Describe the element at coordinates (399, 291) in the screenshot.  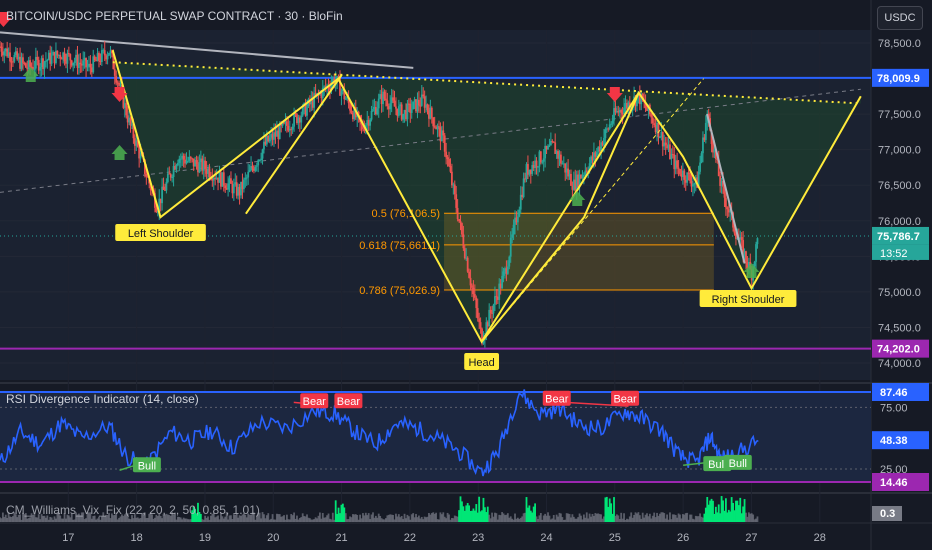
I see `fib-level-label: 0.786 (75,026.9)` at that location.